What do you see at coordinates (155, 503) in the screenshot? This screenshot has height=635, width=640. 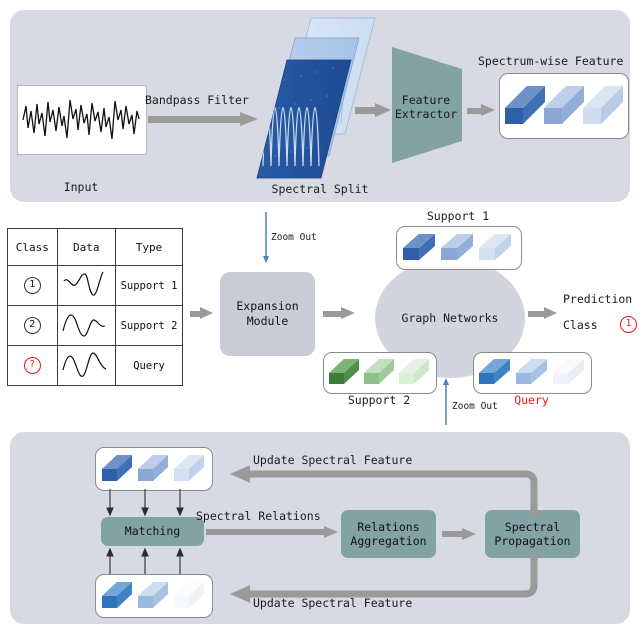 I see `top-to-matching-arrows-icon` at bounding box center [155, 503].